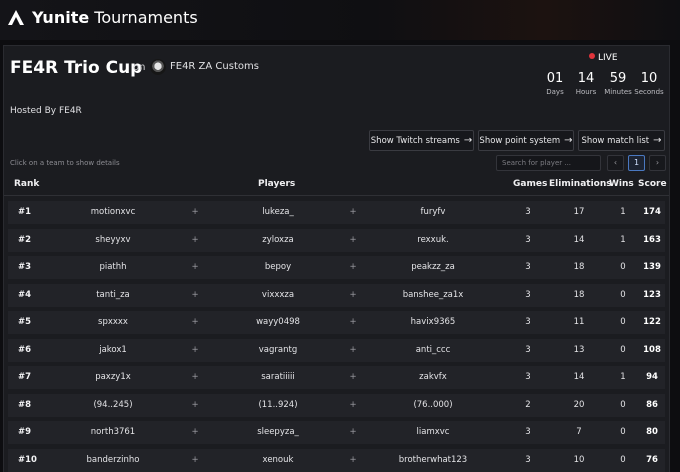 The height and width of the screenshot is (472, 680). Describe the element at coordinates (433, 322) in the screenshot. I see `player-3-name: havix9365` at that location.